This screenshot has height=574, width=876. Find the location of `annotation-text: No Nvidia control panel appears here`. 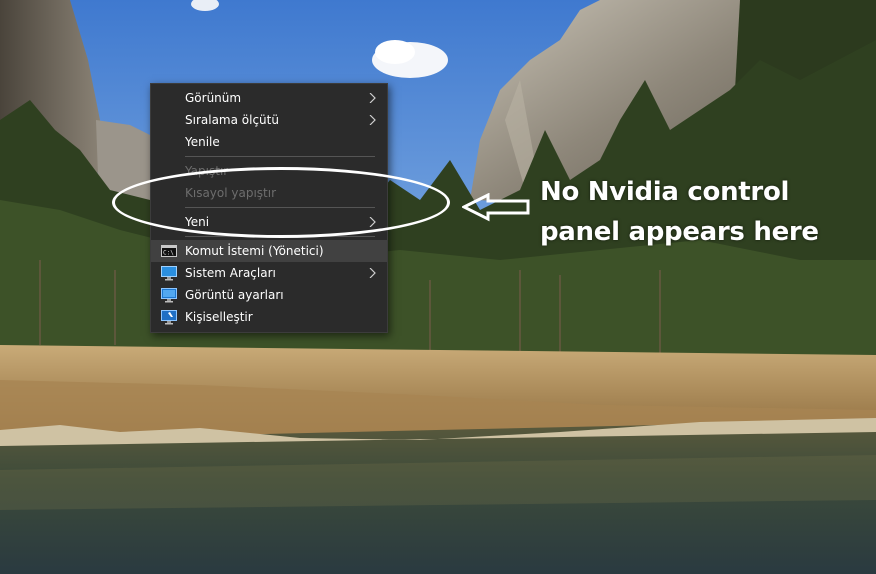

annotation-text: No Nvidia control panel appears here is located at coordinates (679, 212).